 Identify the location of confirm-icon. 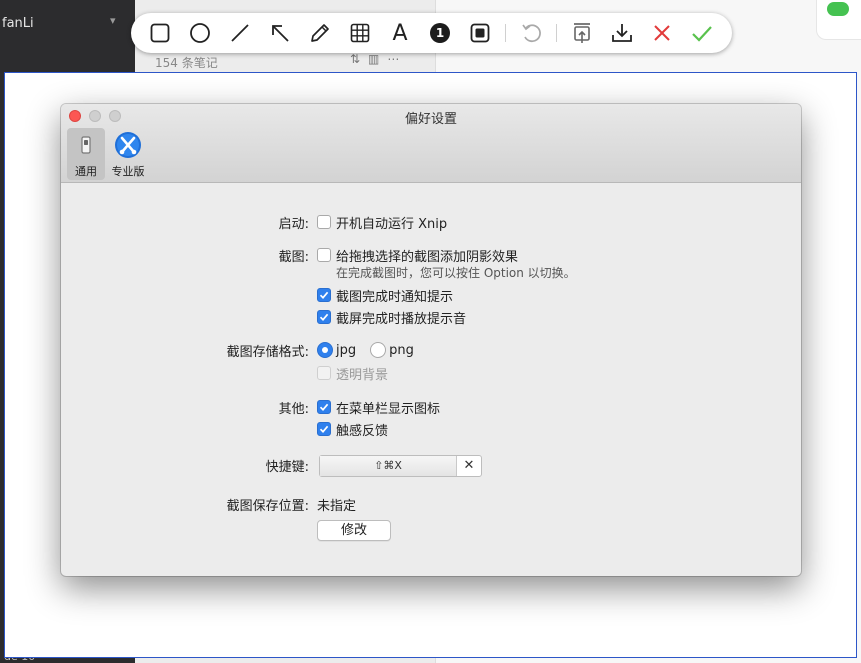
(702, 33).